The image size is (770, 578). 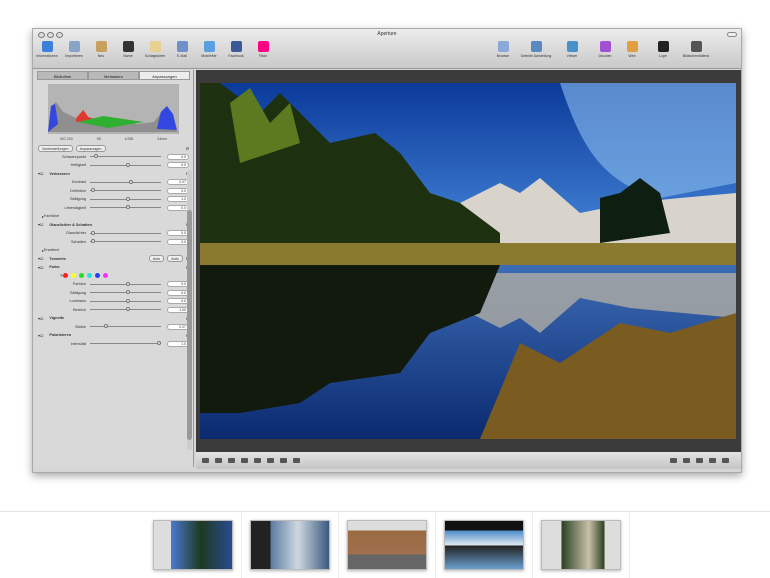 What do you see at coordinates (712, 460) in the screenshot?
I see `metadata-overlay-icon` at bounding box center [712, 460].